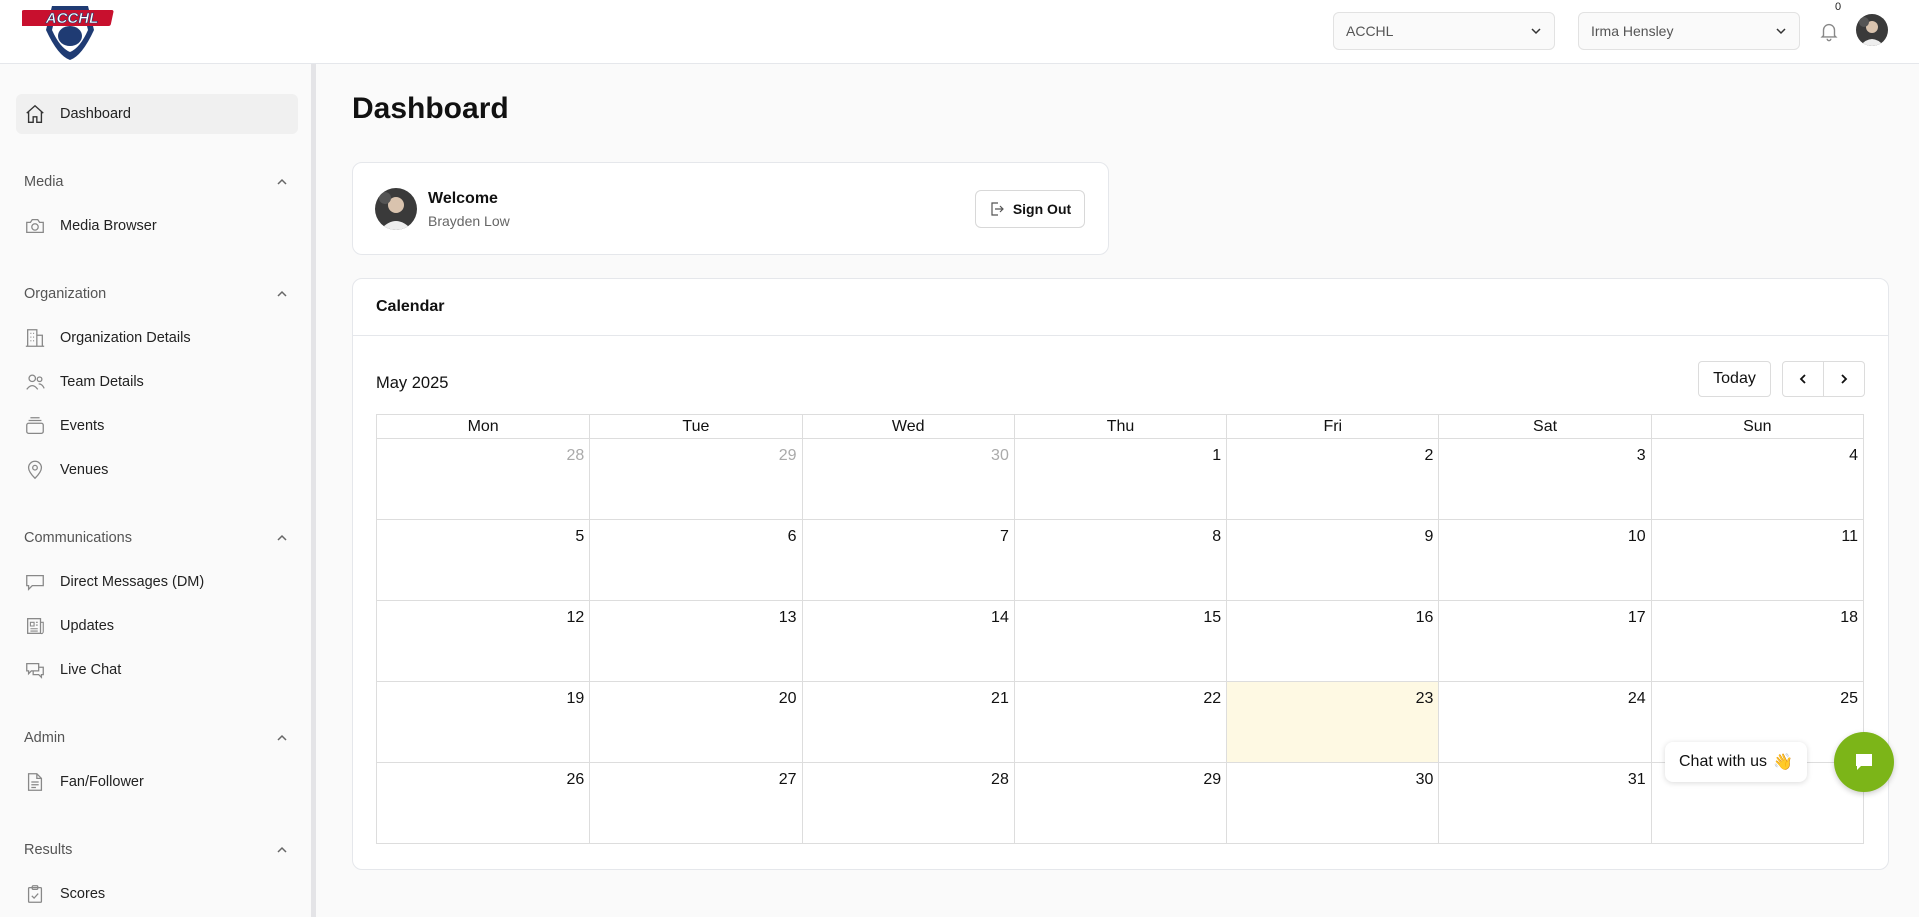  What do you see at coordinates (1332, 560) in the screenshot?
I see `calendar-day: 9` at bounding box center [1332, 560].